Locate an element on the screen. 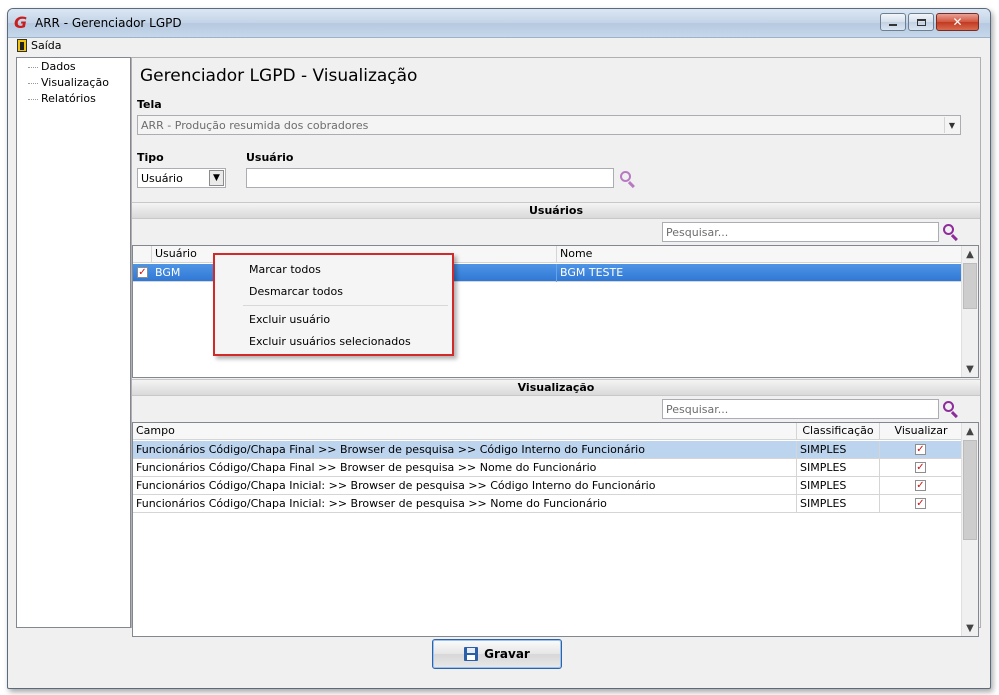 The width and height of the screenshot is (999, 695). app-logo-icon: G is located at coordinates (21, 22).